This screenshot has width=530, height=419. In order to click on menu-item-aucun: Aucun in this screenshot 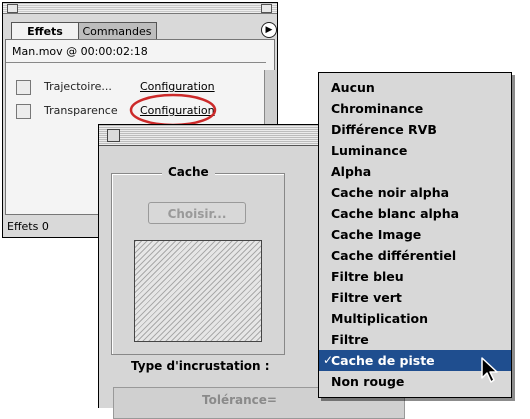, I will do `click(415, 87)`.